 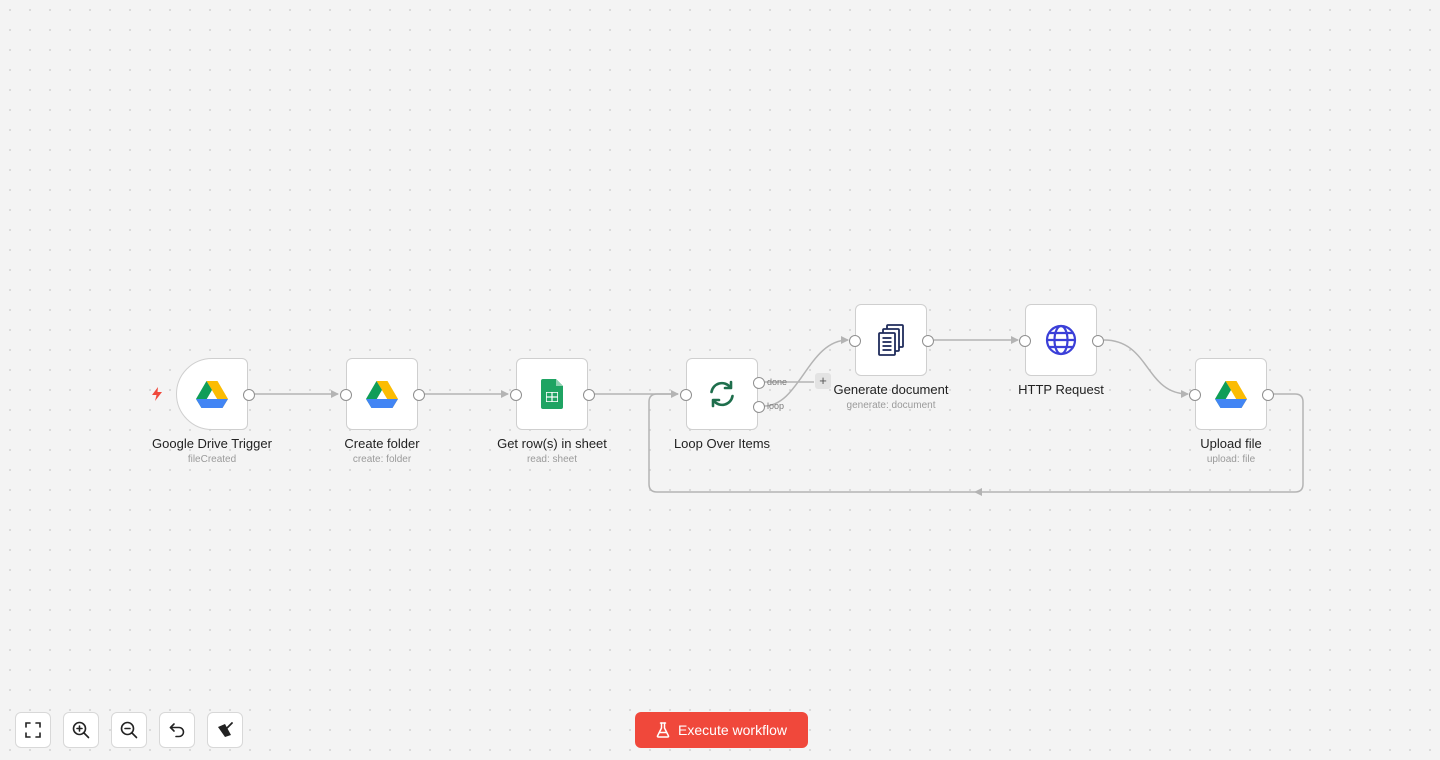 I want to click on undo-button, so click(x=177, y=730).